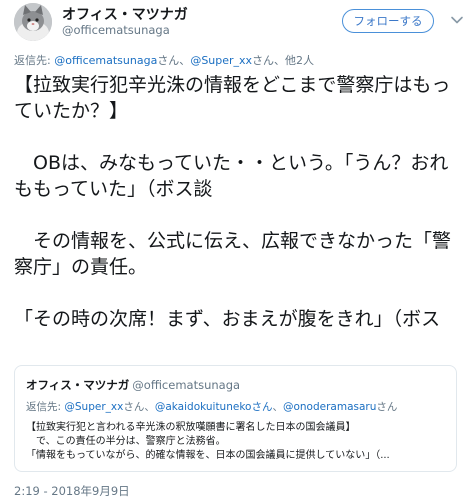 This screenshot has height=502, width=475. Describe the element at coordinates (105, 60) in the screenshot. I see `reply-link-officematsunaga: @officematsunaga` at that location.